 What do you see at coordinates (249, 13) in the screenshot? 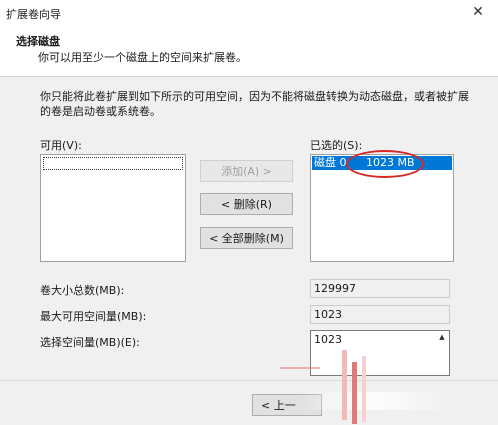
I see `title-bar: 扩展卷向导 ✕` at bounding box center [249, 13].